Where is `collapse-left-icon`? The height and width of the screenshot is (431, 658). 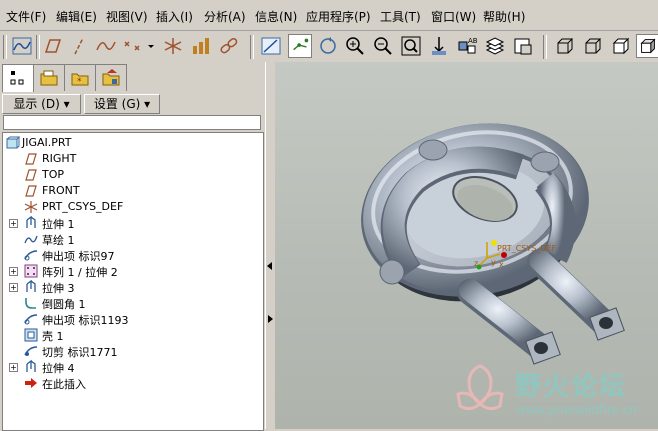 collapse-left-icon is located at coordinates (269, 266).